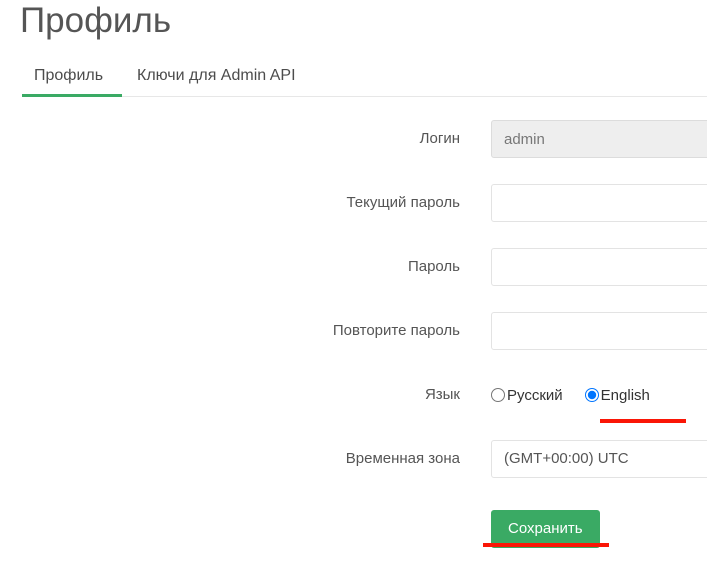 The width and height of the screenshot is (707, 561). I want to click on form-row-save: Сохранить, so click(353, 532).